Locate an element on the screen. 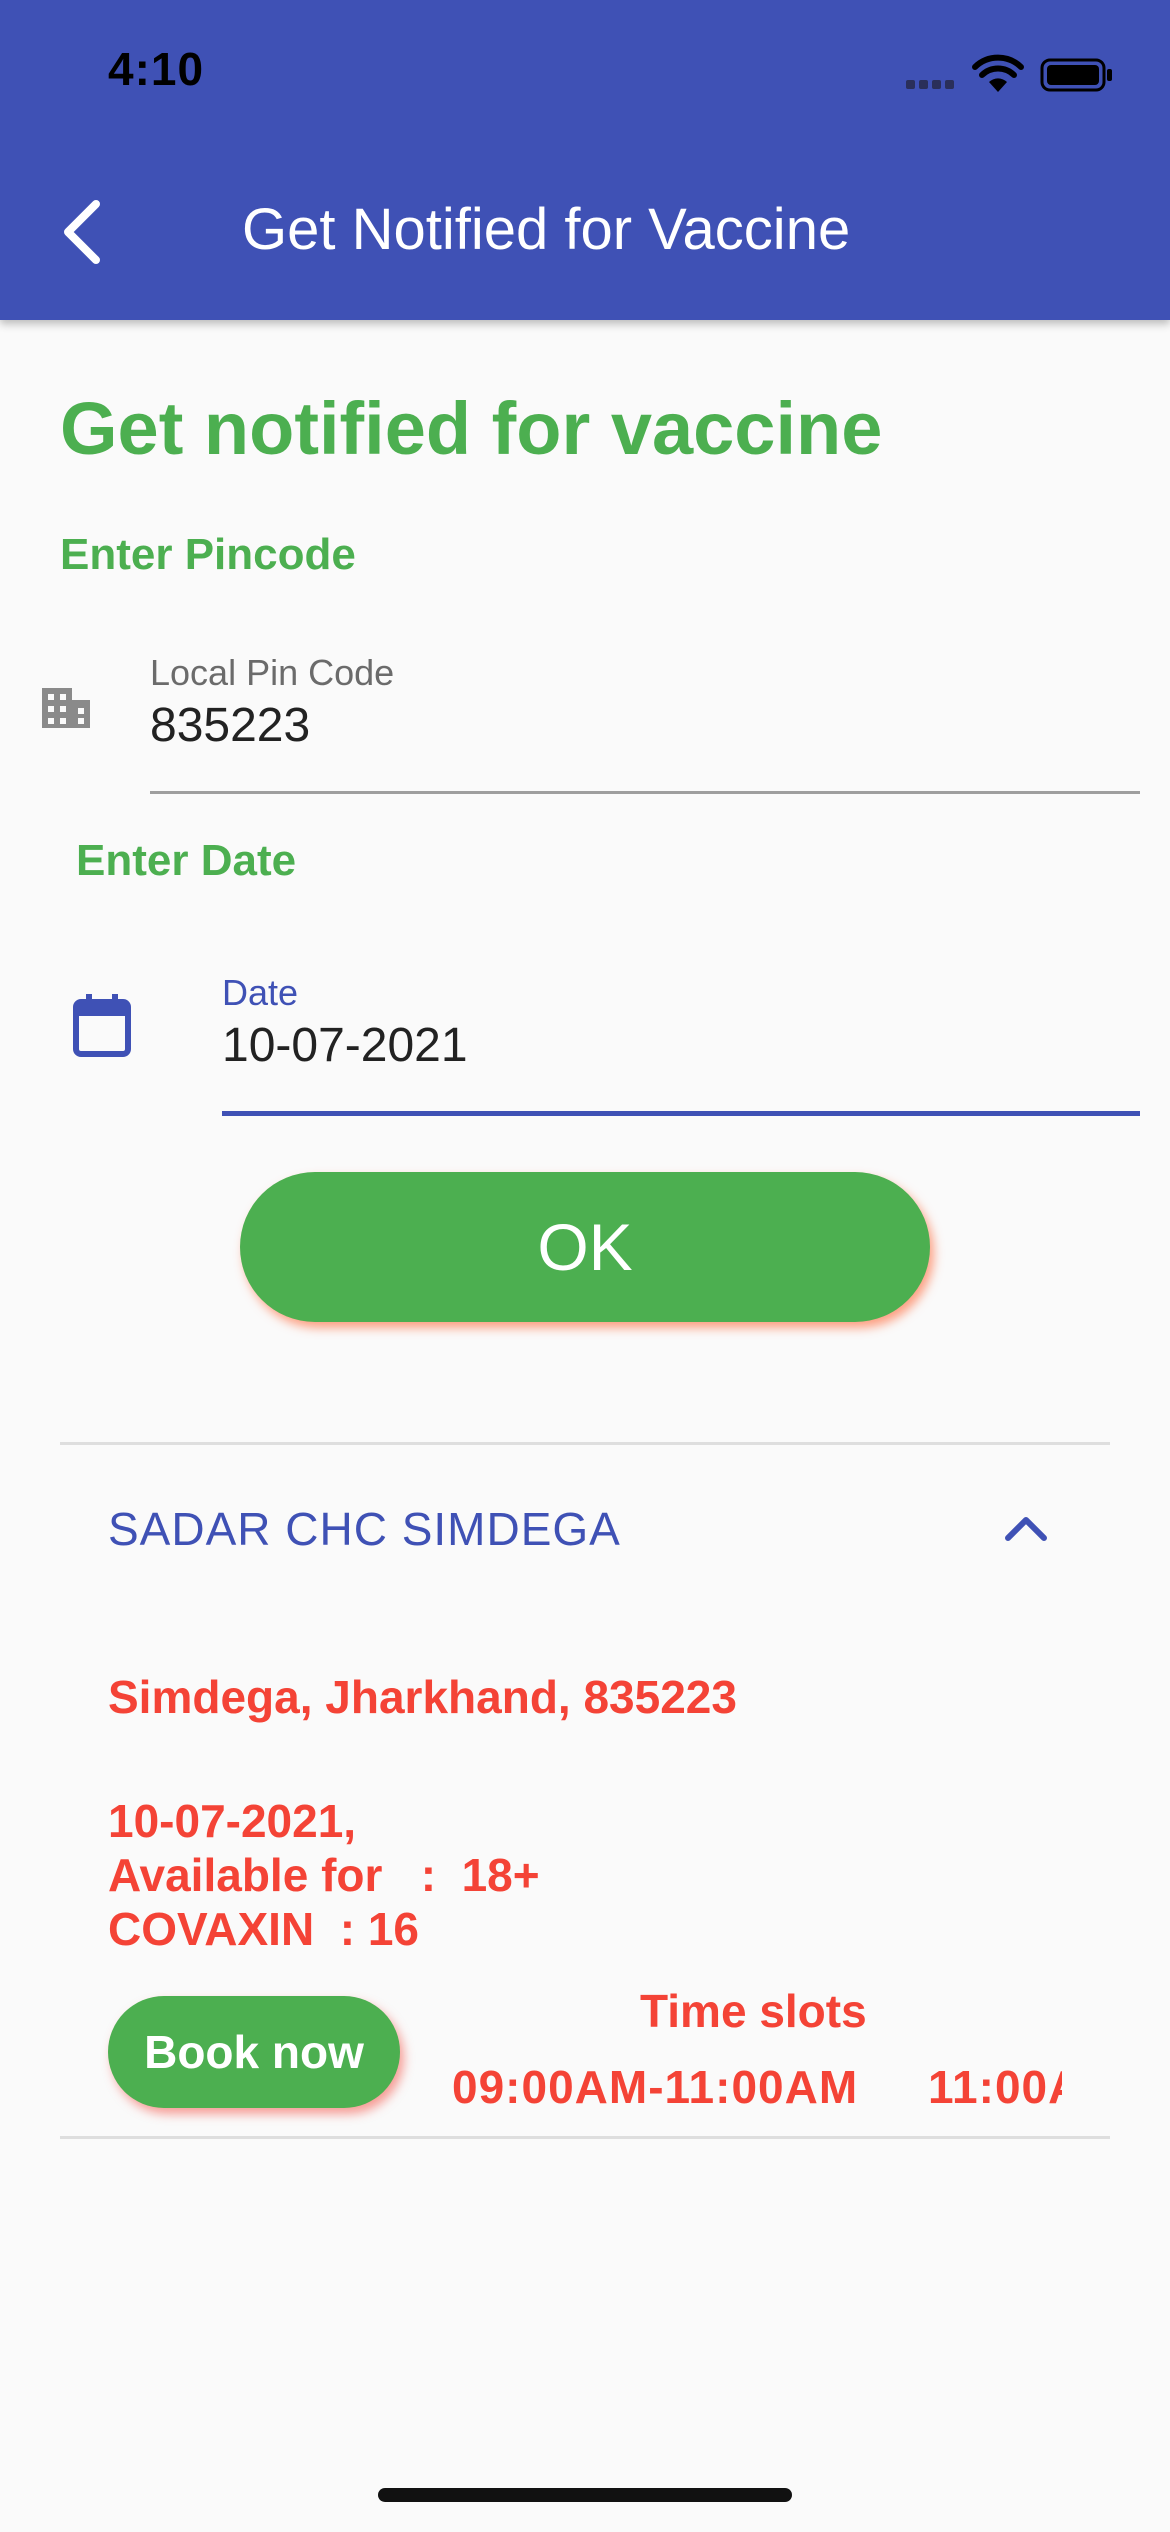 The image size is (1170, 2532). cellular-signal-icon is located at coordinates (932, 85).